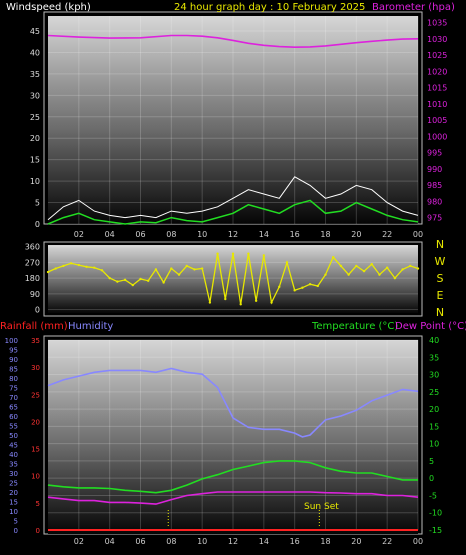  Describe the element at coordinates (430, 326) in the screenshot. I see `dewpoint-axis-label: Dew Point (°C)` at that location.